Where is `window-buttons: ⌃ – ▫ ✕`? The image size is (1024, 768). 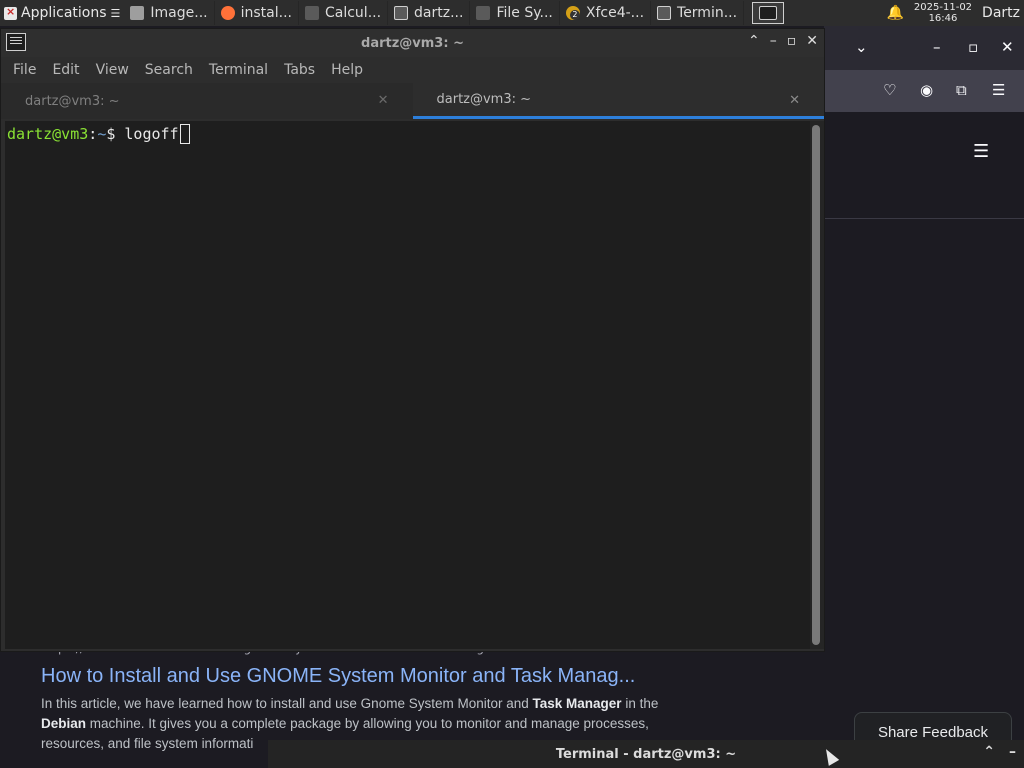
window-buttons: ⌃ – ▫ ✕ is located at coordinates (783, 41).